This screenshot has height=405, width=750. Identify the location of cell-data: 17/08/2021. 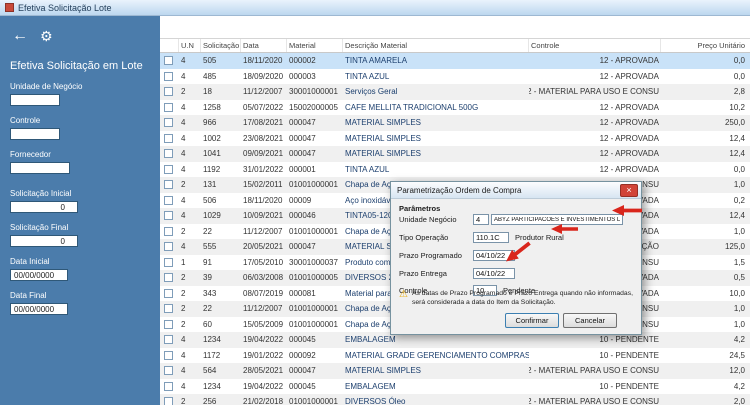
(263, 123).